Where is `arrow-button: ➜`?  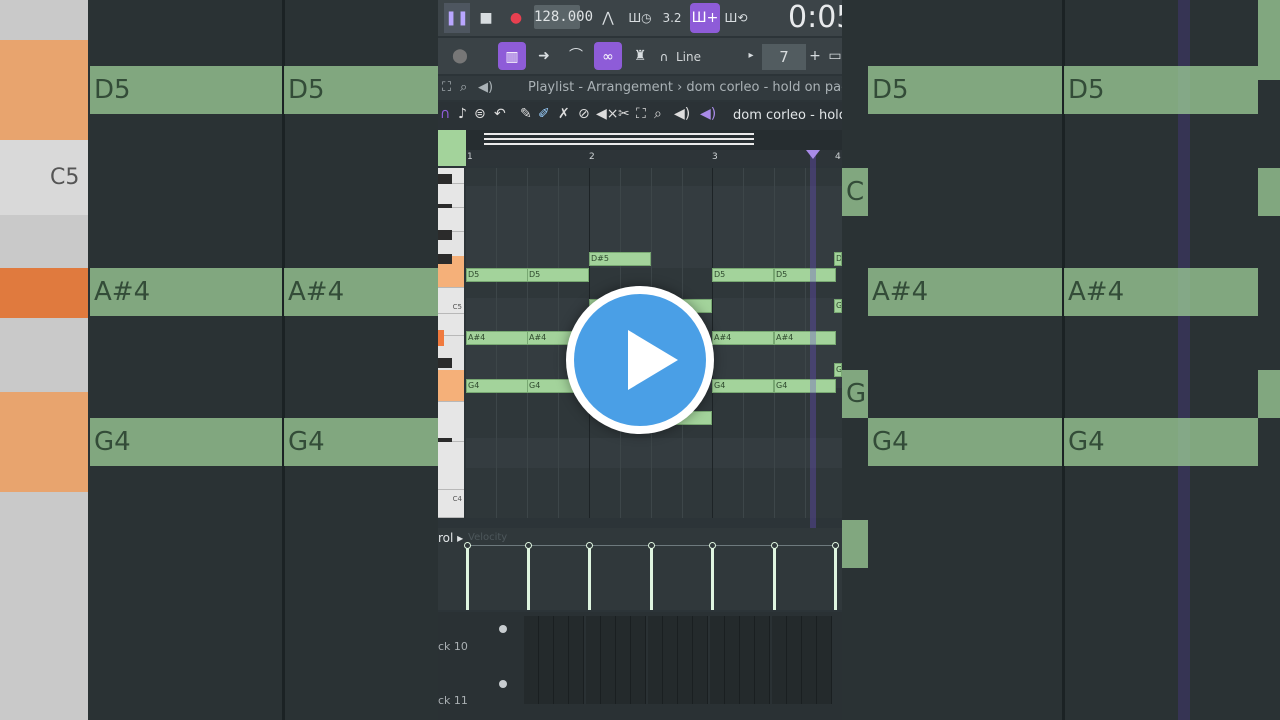 arrow-button: ➜ is located at coordinates (544, 56).